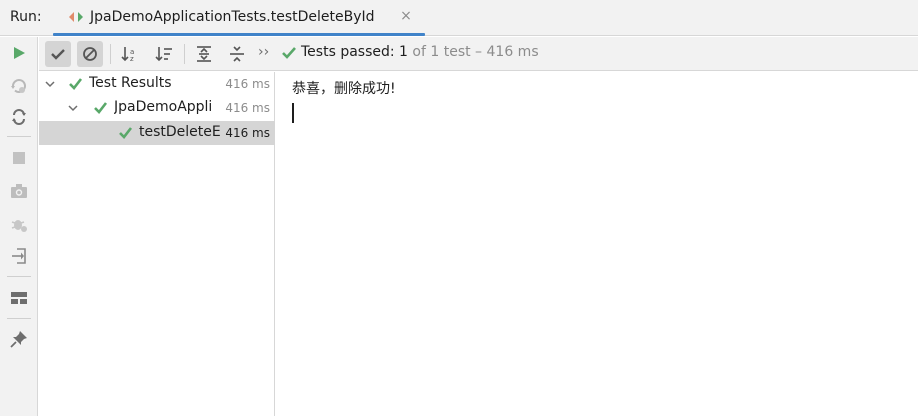 The height and width of the screenshot is (416, 918). What do you see at coordinates (239, 34) in the screenshot?
I see `tab-active-underline` at bounding box center [239, 34].